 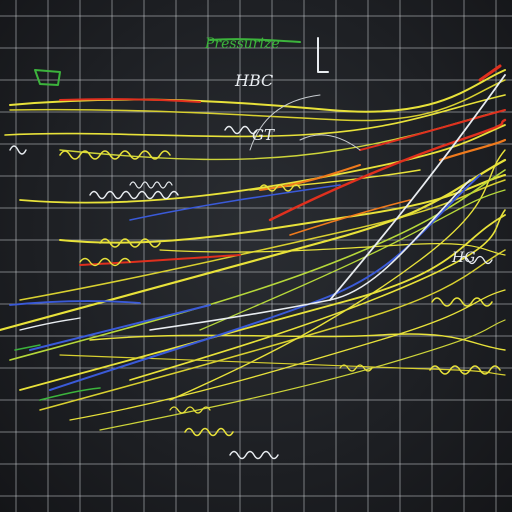 What do you see at coordinates (242, 44) in the screenshot?
I see `title-scribble: Pressurize` at bounding box center [242, 44].